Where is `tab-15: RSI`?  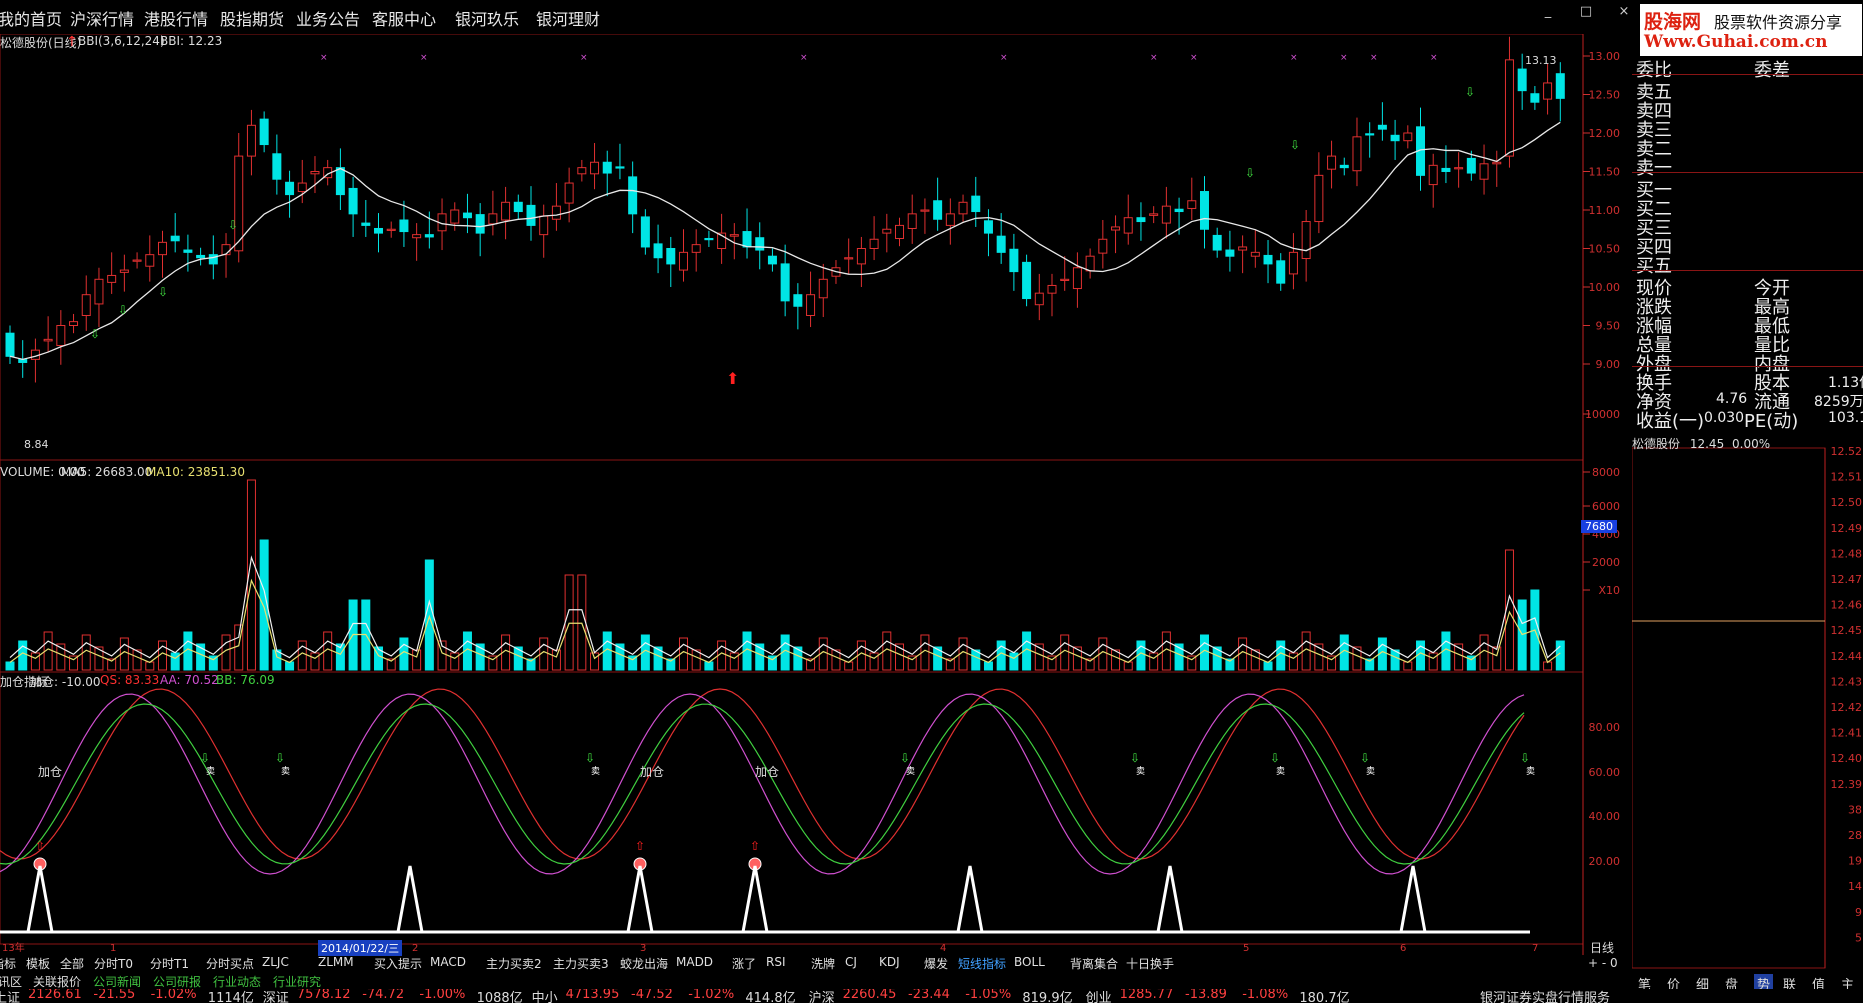
tab-15: RSI is located at coordinates (776, 965).